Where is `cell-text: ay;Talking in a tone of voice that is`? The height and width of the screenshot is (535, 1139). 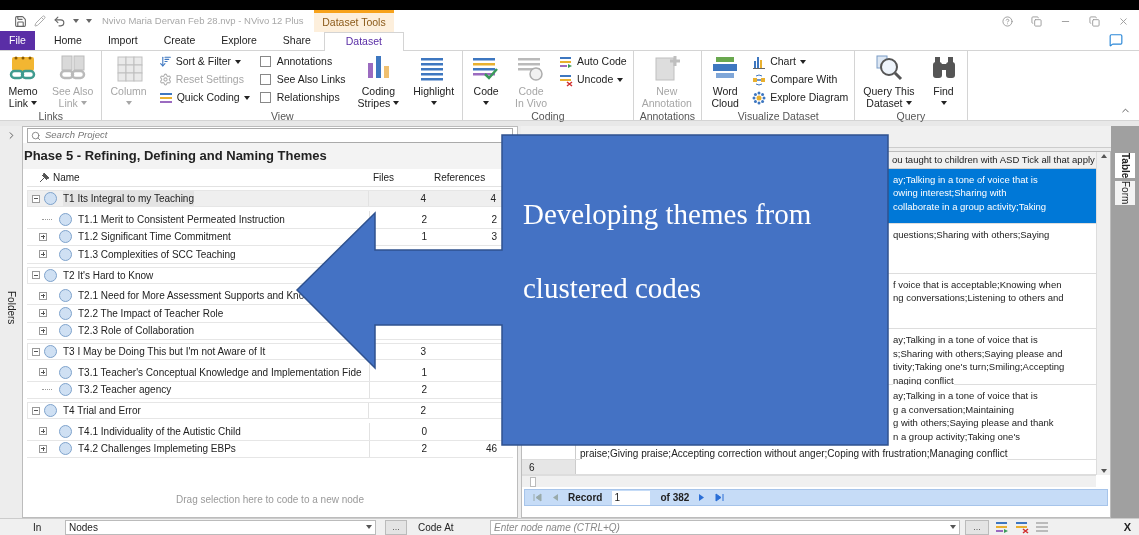
cell-text: ay;Talking in a tone of voice that is is located at coordinates (965, 340).